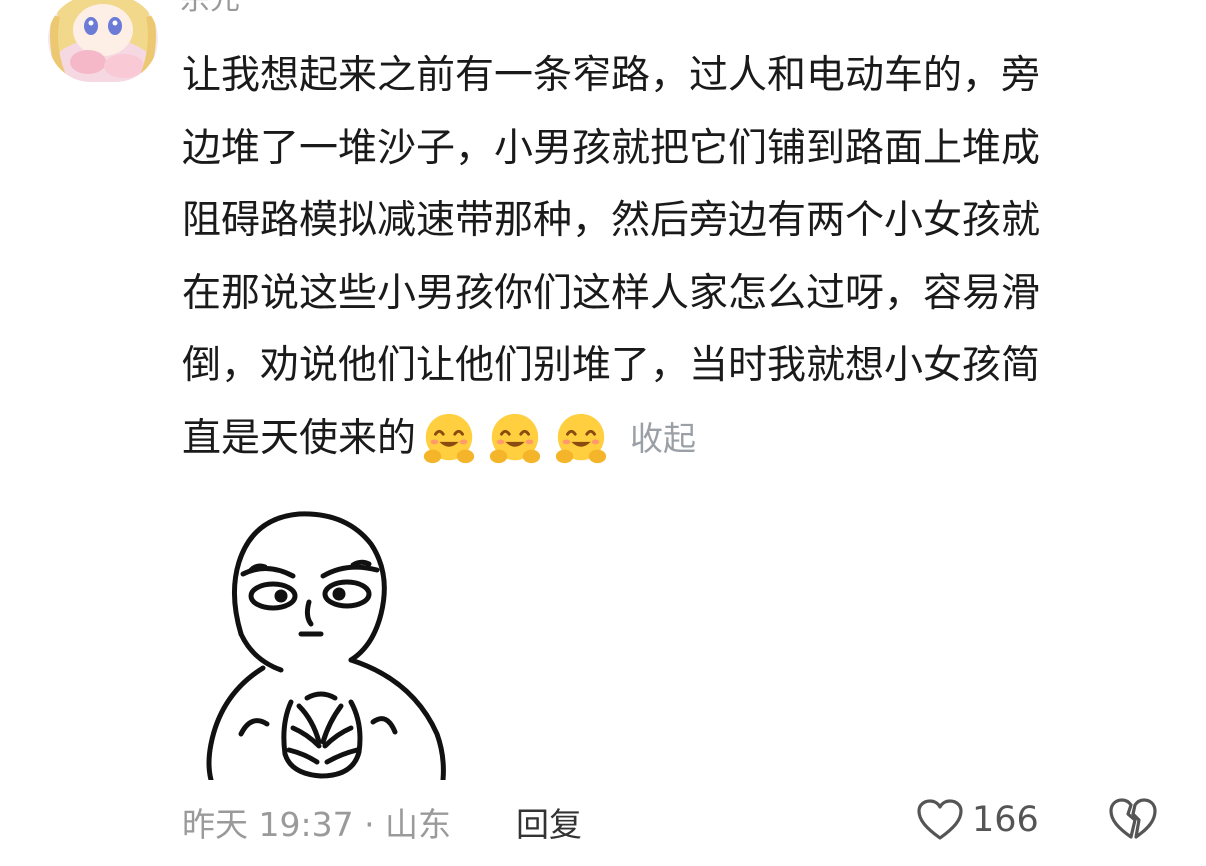  I want to click on comment-last-line: 直是天使来的 收起, so click(672, 439).